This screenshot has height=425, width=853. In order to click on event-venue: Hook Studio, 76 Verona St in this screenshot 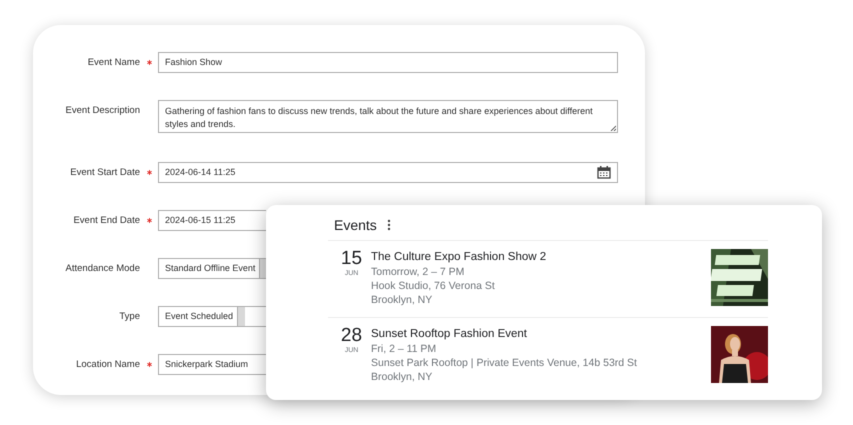, I will do `click(433, 286)`.